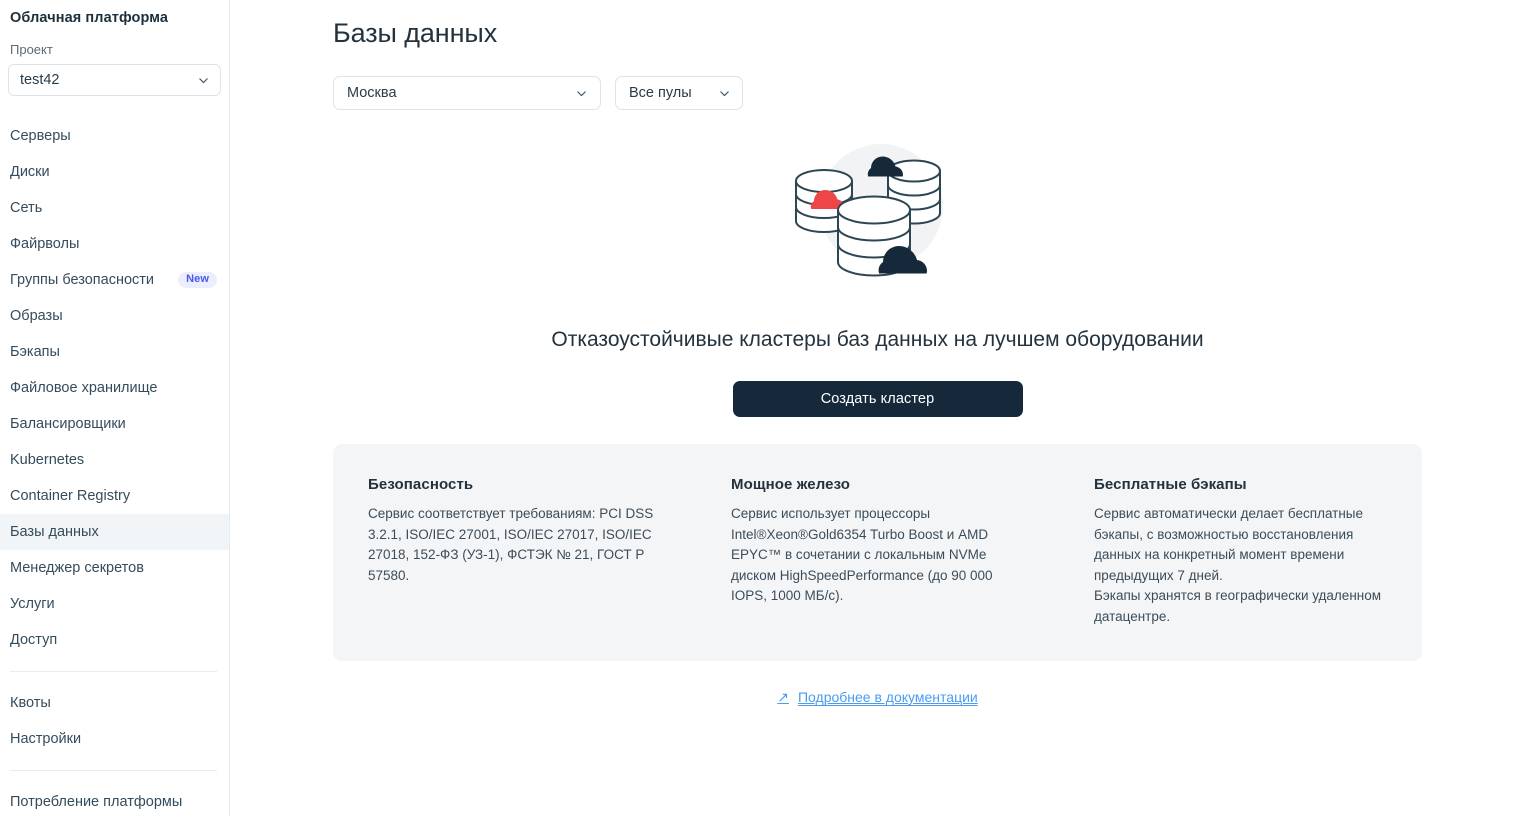 The height and width of the screenshot is (816, 1525). Describe the element at coordinates (415, 33) in the screenshot. I see `page-title: Базы данных` at that location.